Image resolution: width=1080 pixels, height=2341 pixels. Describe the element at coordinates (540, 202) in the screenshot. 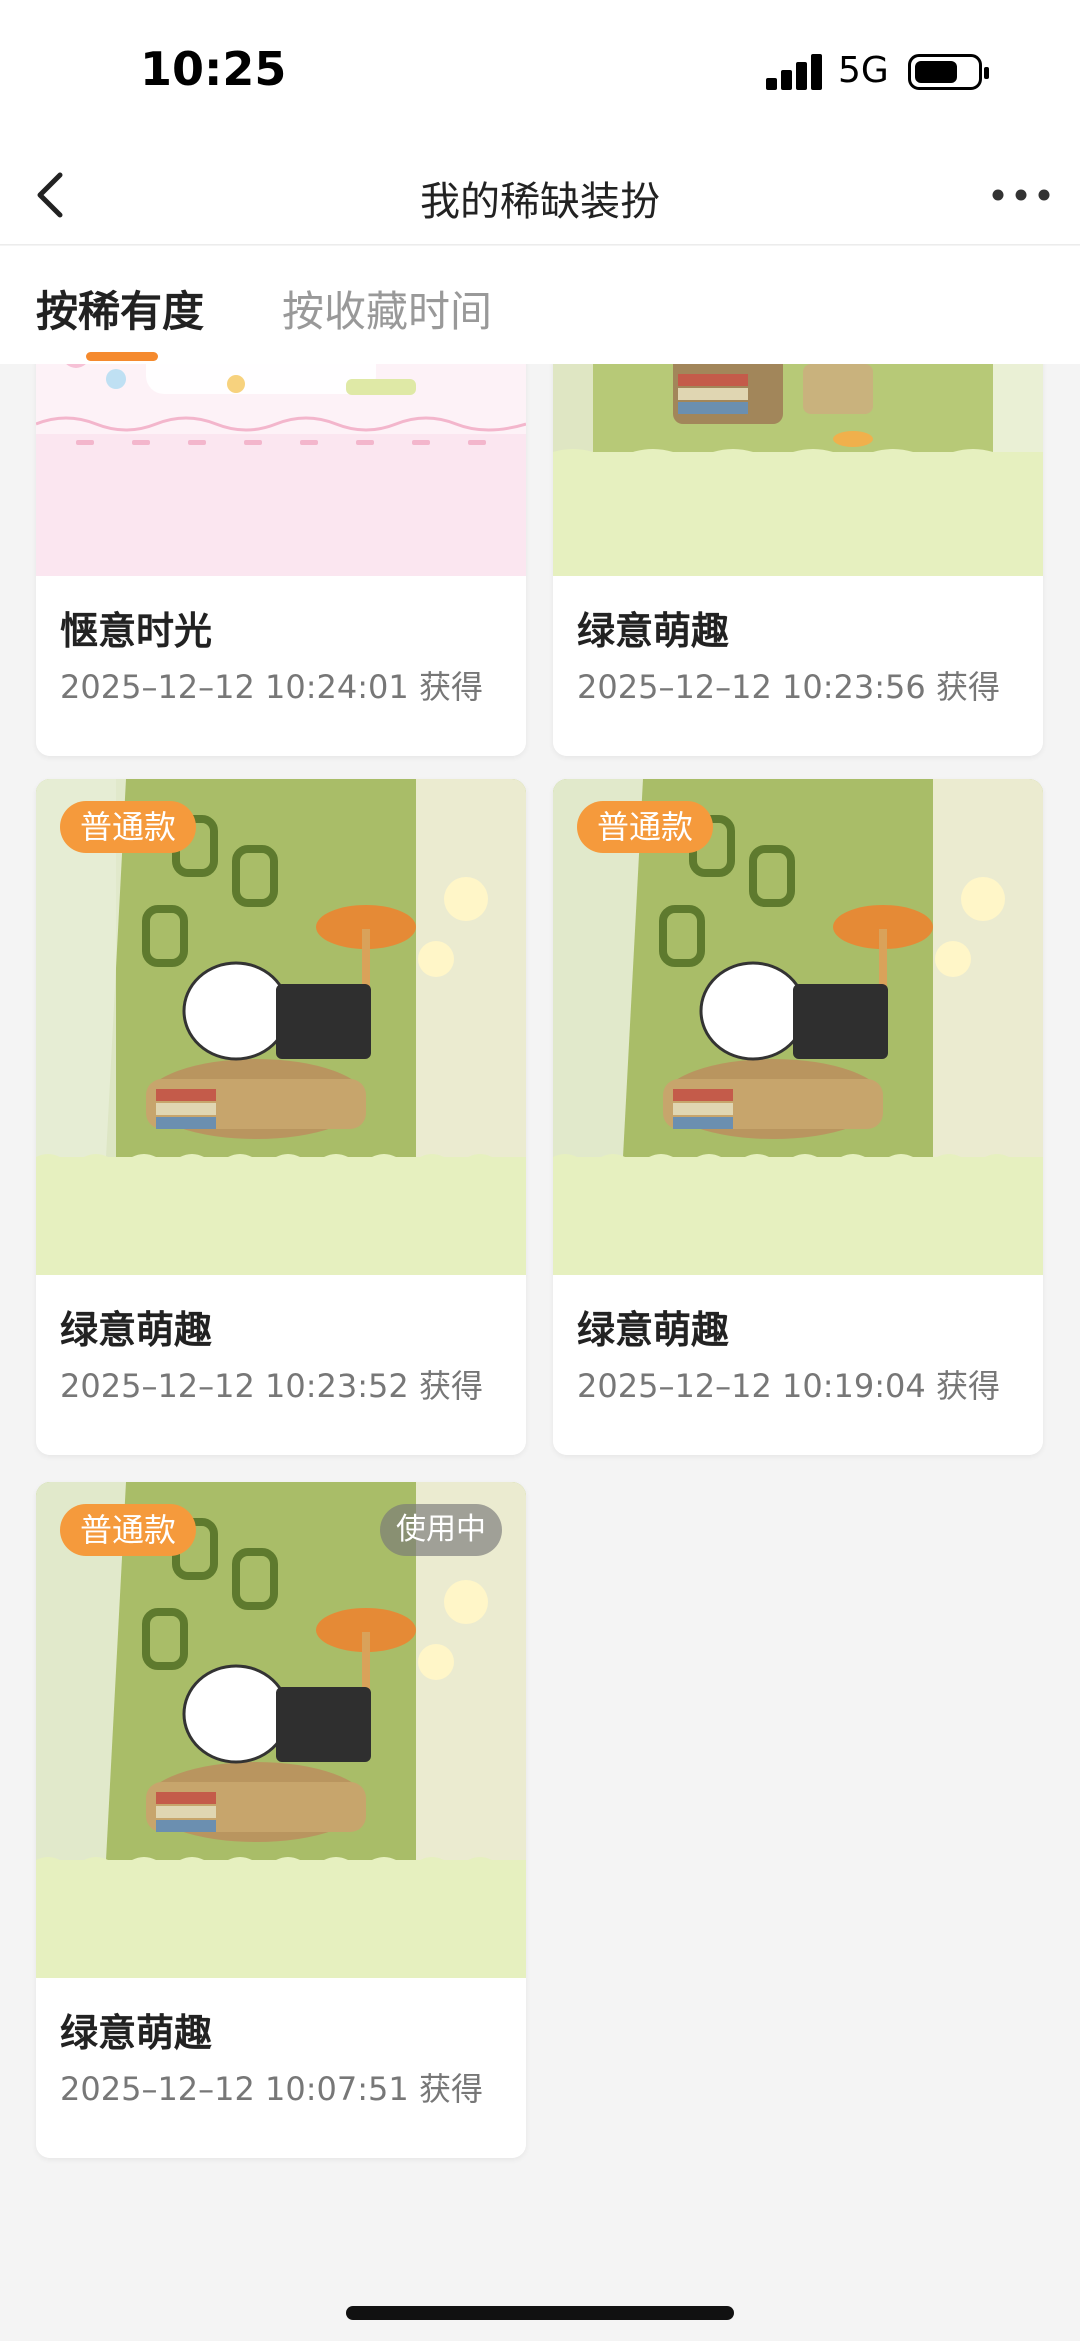

I see `page-title: 我的稀缺装扮` at that location.